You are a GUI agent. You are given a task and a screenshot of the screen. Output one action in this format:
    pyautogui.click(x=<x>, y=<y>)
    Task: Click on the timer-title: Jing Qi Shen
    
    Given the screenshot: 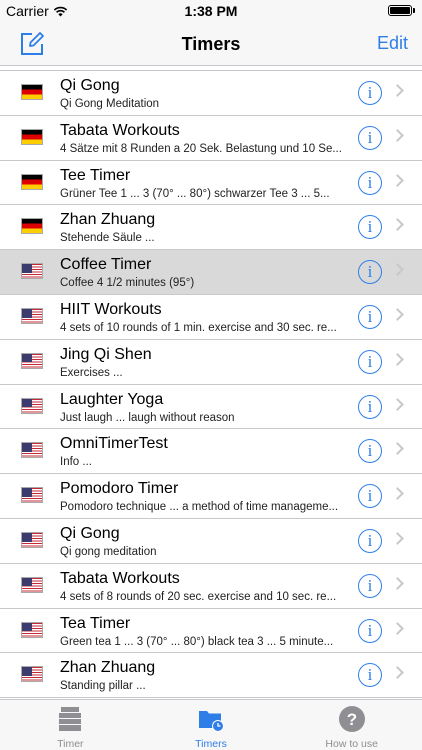 What is the action you would take?
    pyautogui.click(x=106, y=354)
    